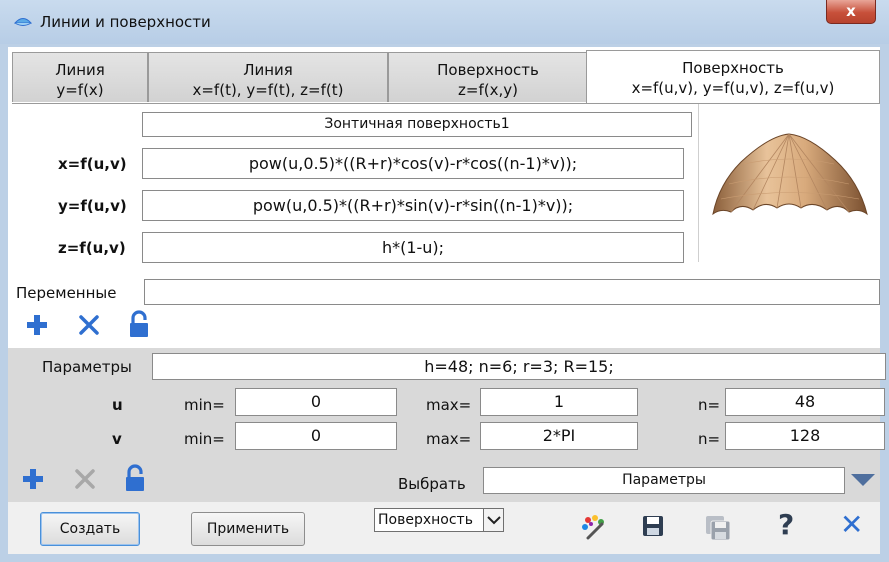 The width and height of the screenshot is (889, 562). I want to click on apply-button: Применить, so click(248, 529).